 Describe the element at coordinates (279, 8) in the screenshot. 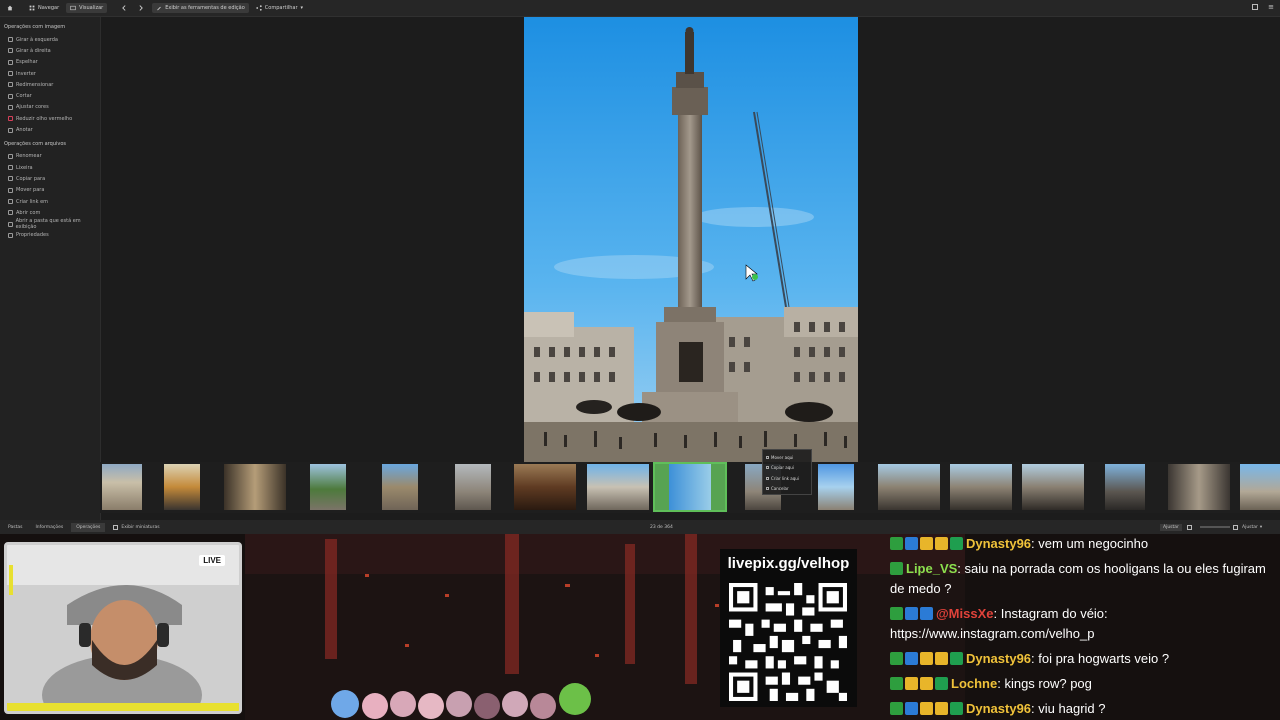

I see `share-button: Compartilhar ▾` at that location.